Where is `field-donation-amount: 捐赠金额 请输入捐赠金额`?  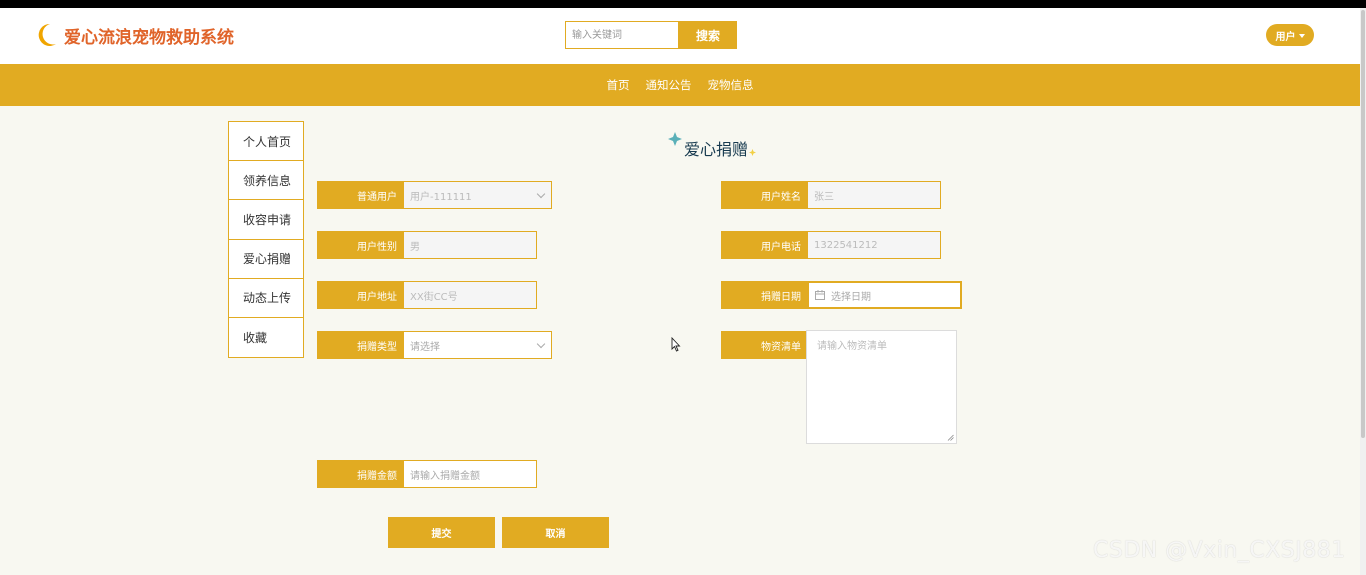
field-donation-amount: 捐赠金额 请输入捐赠金额 is located at coordinates (427, 474).